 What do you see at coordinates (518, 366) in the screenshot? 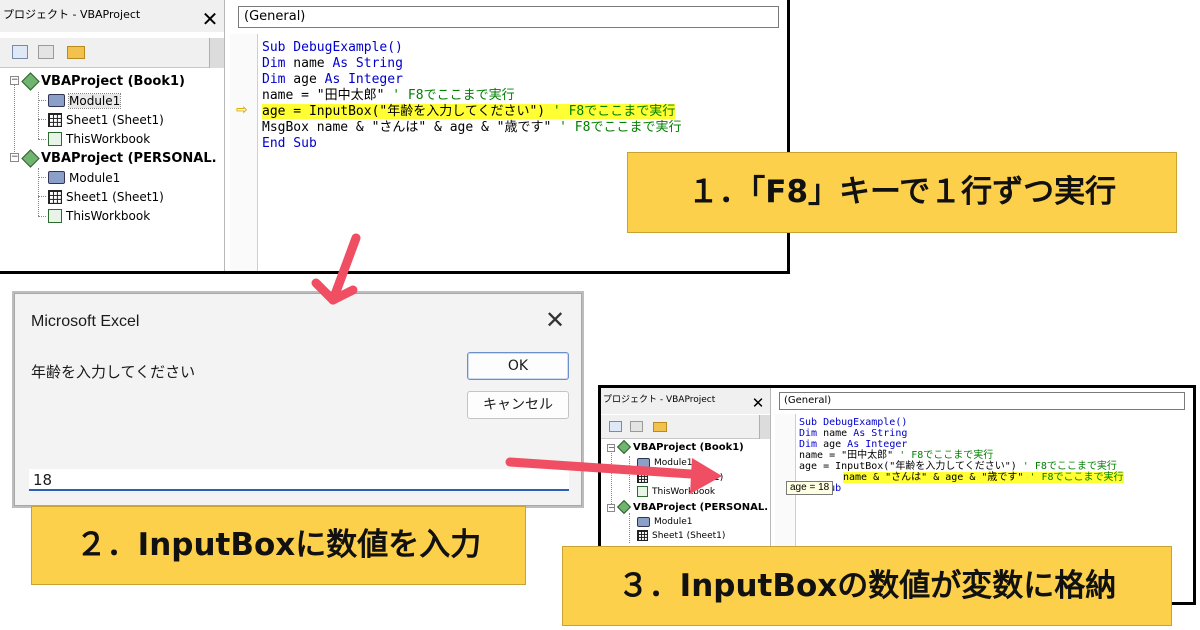
I see `ok-button: OK` at bounding box center [518, 366].